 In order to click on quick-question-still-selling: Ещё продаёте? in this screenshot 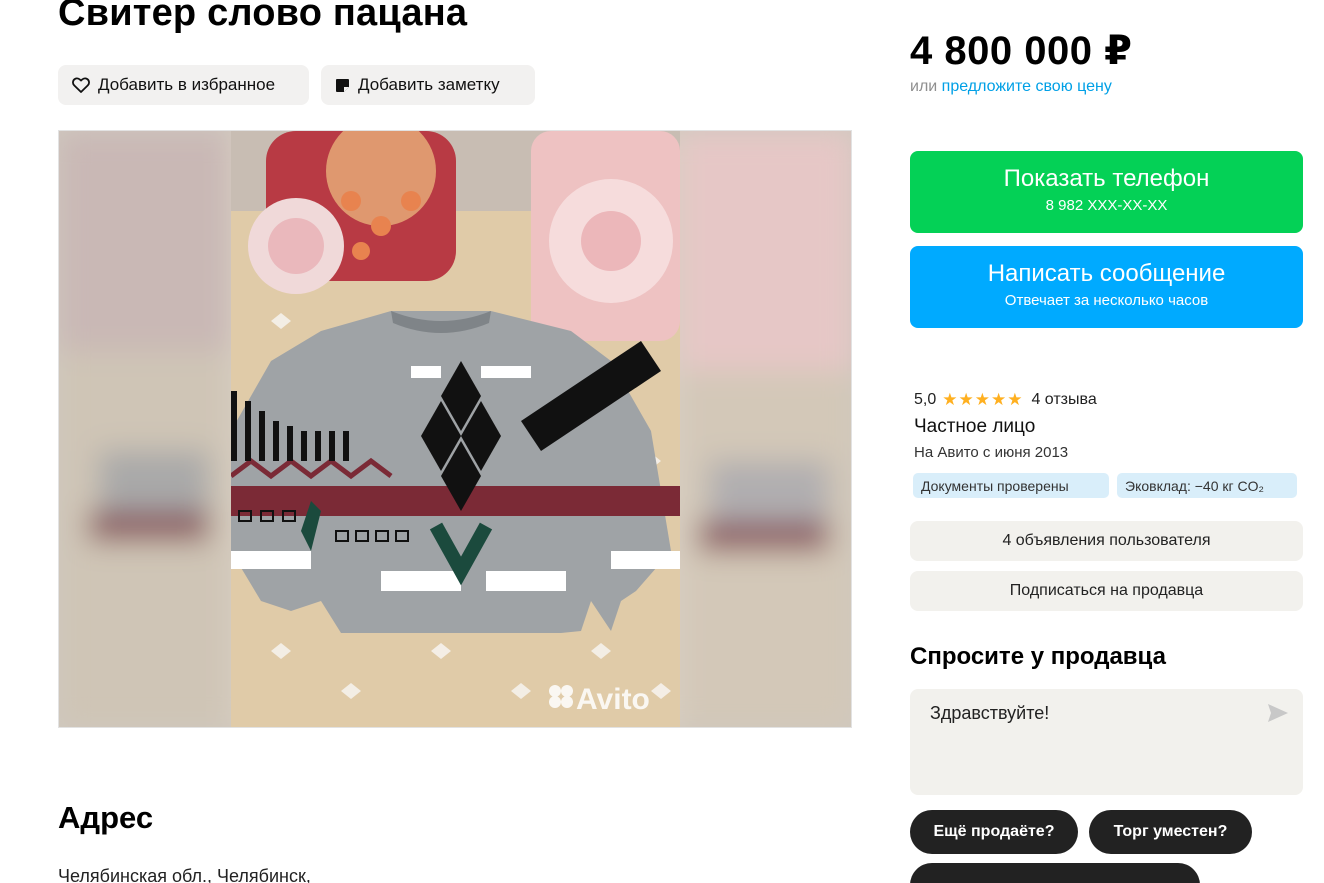, I will do `click(994, 832)`.